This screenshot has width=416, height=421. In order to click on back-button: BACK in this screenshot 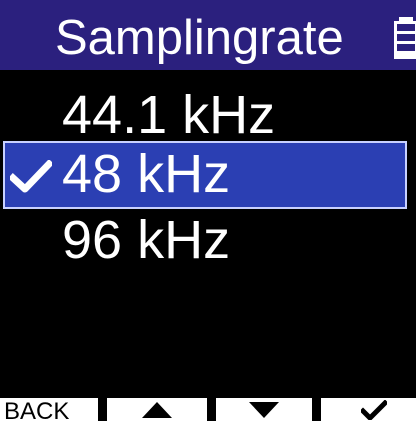, I will do `click(49, 409)`.